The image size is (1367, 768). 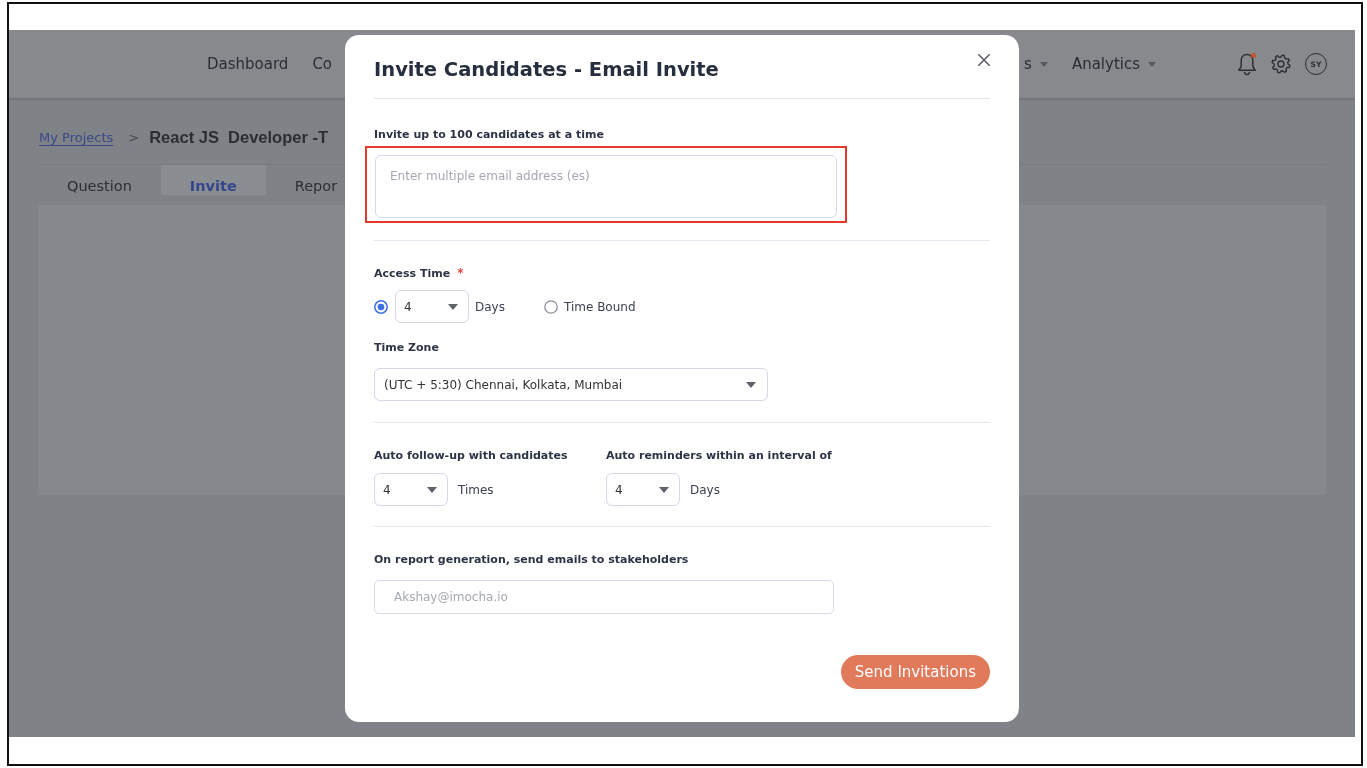 What do you see at coordinates (301, 180) in the screenshot?
I see `tab: Repor` at bounding box center [301, 180].